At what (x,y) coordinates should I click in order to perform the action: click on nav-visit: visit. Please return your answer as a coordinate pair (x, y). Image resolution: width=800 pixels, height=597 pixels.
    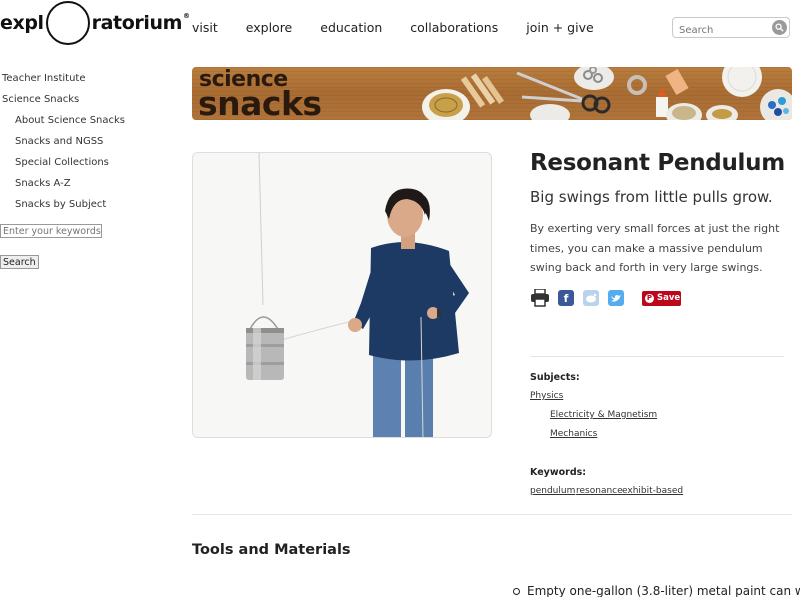
    Looking at the image, I should click on (205, 27).